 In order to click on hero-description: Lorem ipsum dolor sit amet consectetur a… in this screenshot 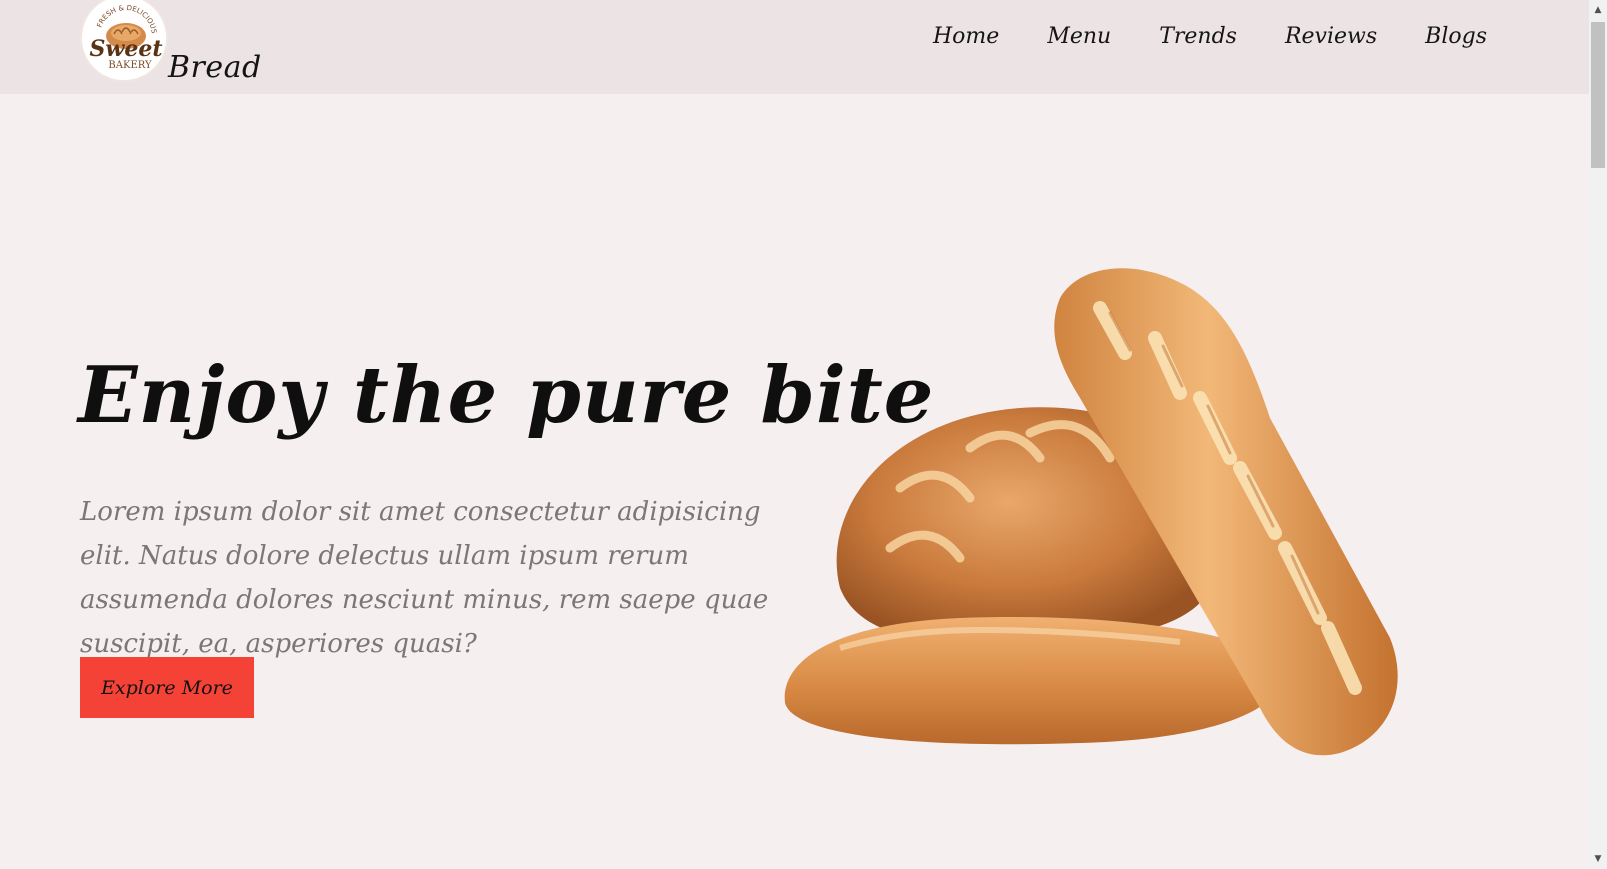, I will do `click(424, 578)`.